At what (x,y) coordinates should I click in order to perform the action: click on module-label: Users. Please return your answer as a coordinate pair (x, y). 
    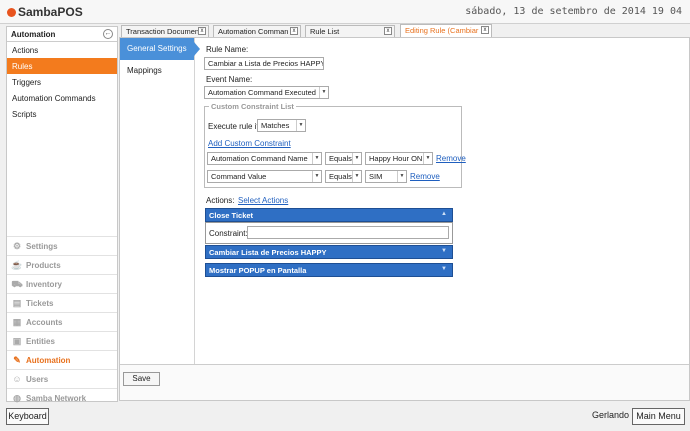
    Looking at the image, I should click on (37, 379).